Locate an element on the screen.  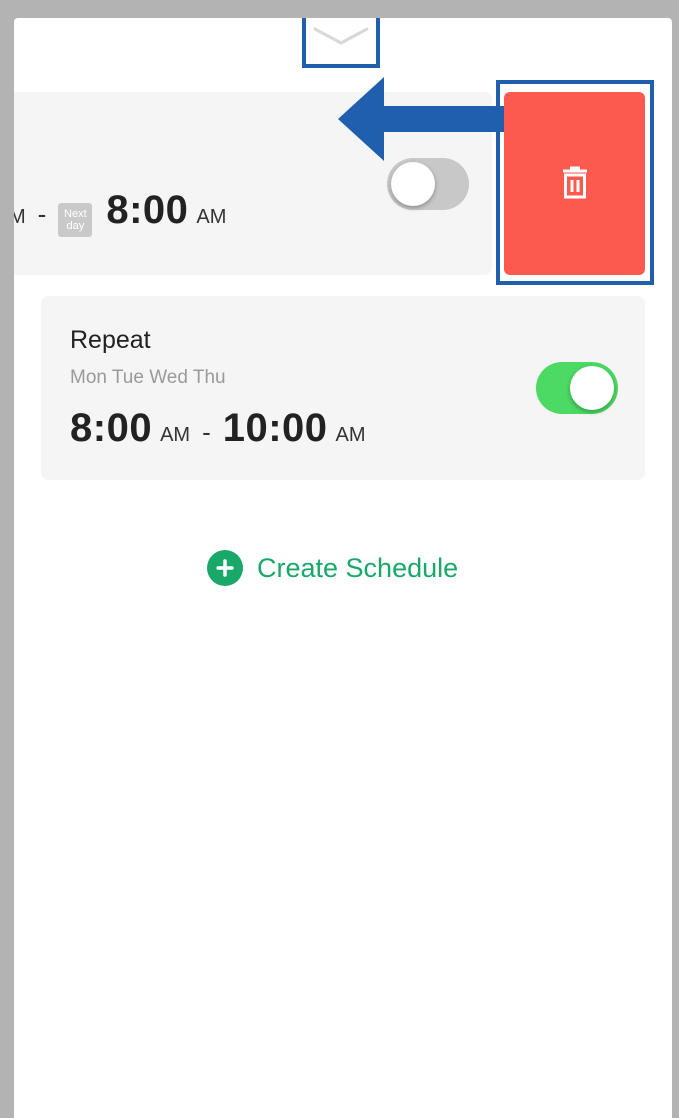
next-day-badge: Next day is located at coordinates (75, 220).